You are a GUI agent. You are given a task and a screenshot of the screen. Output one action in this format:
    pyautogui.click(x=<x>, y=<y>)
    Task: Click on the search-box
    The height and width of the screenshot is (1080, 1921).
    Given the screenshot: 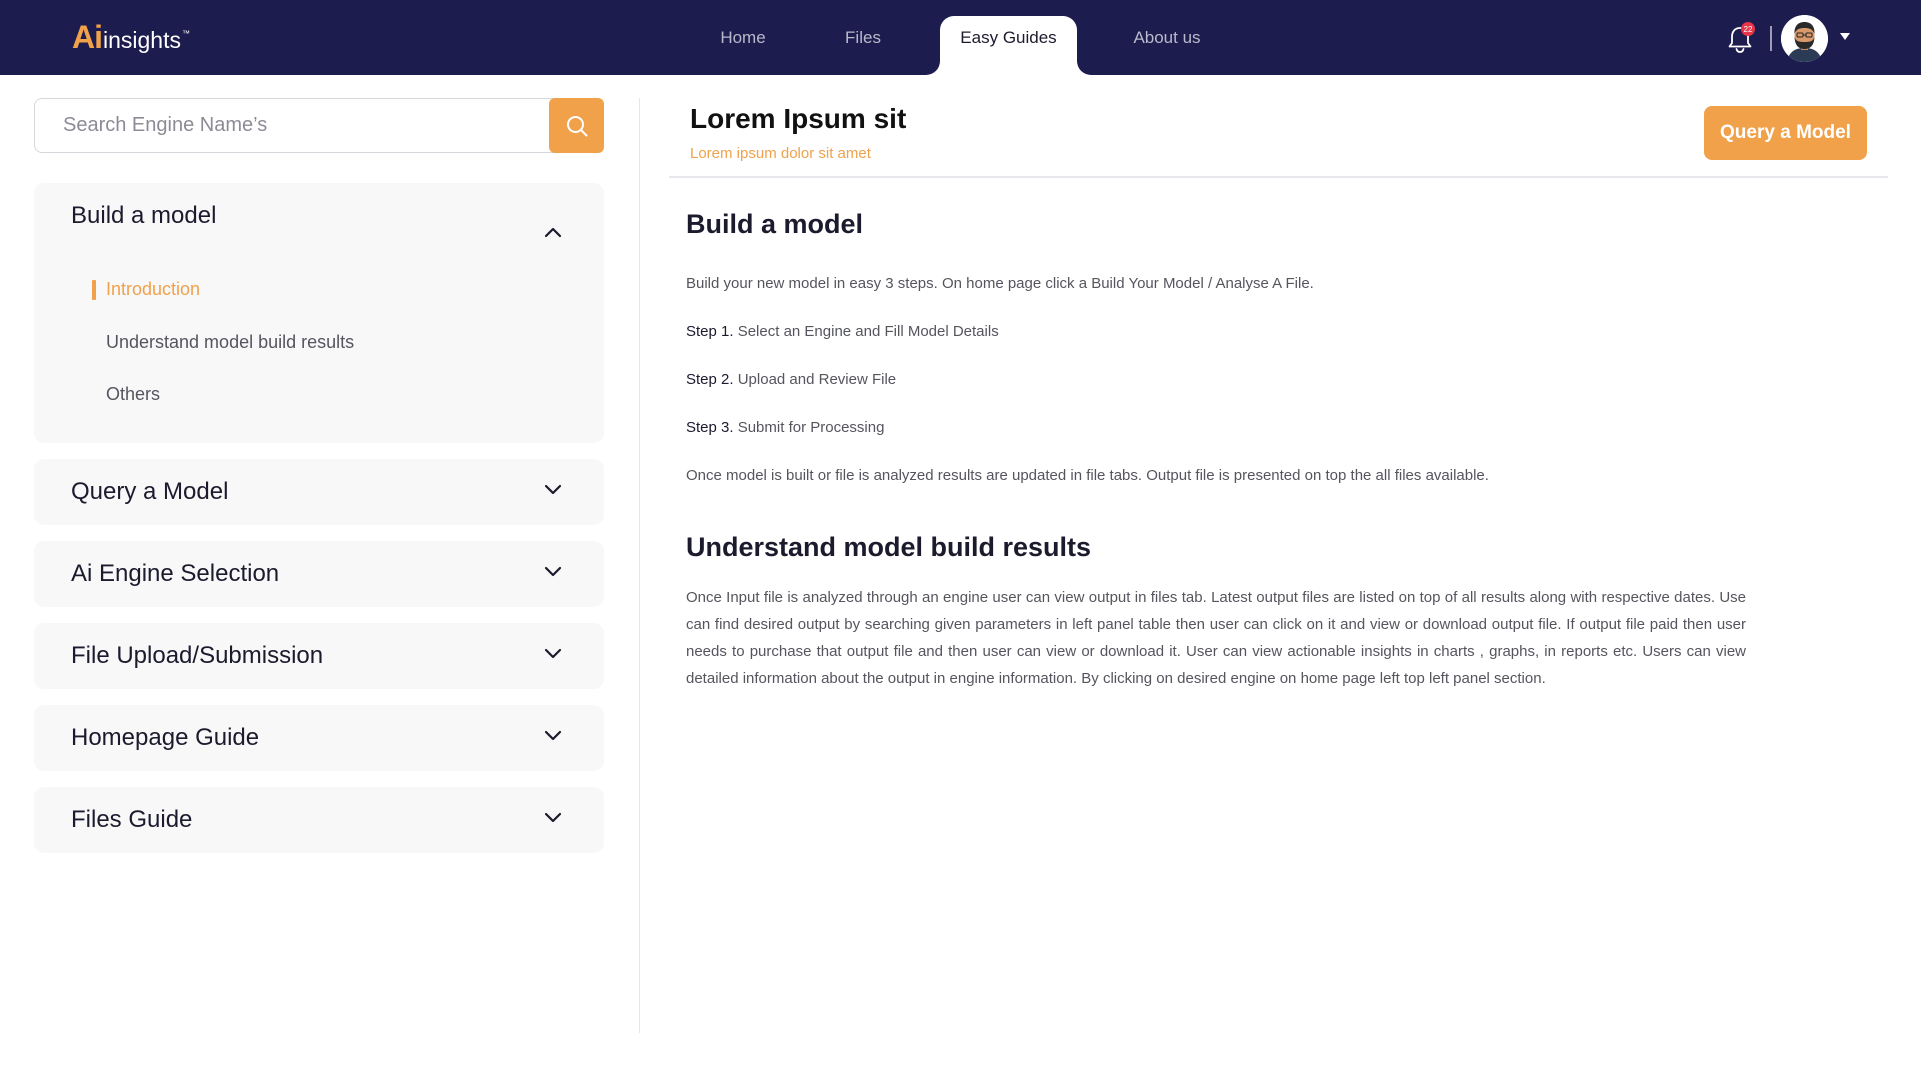 What is the action you would take?
    pyautogui.click(x=319, y=125)
    